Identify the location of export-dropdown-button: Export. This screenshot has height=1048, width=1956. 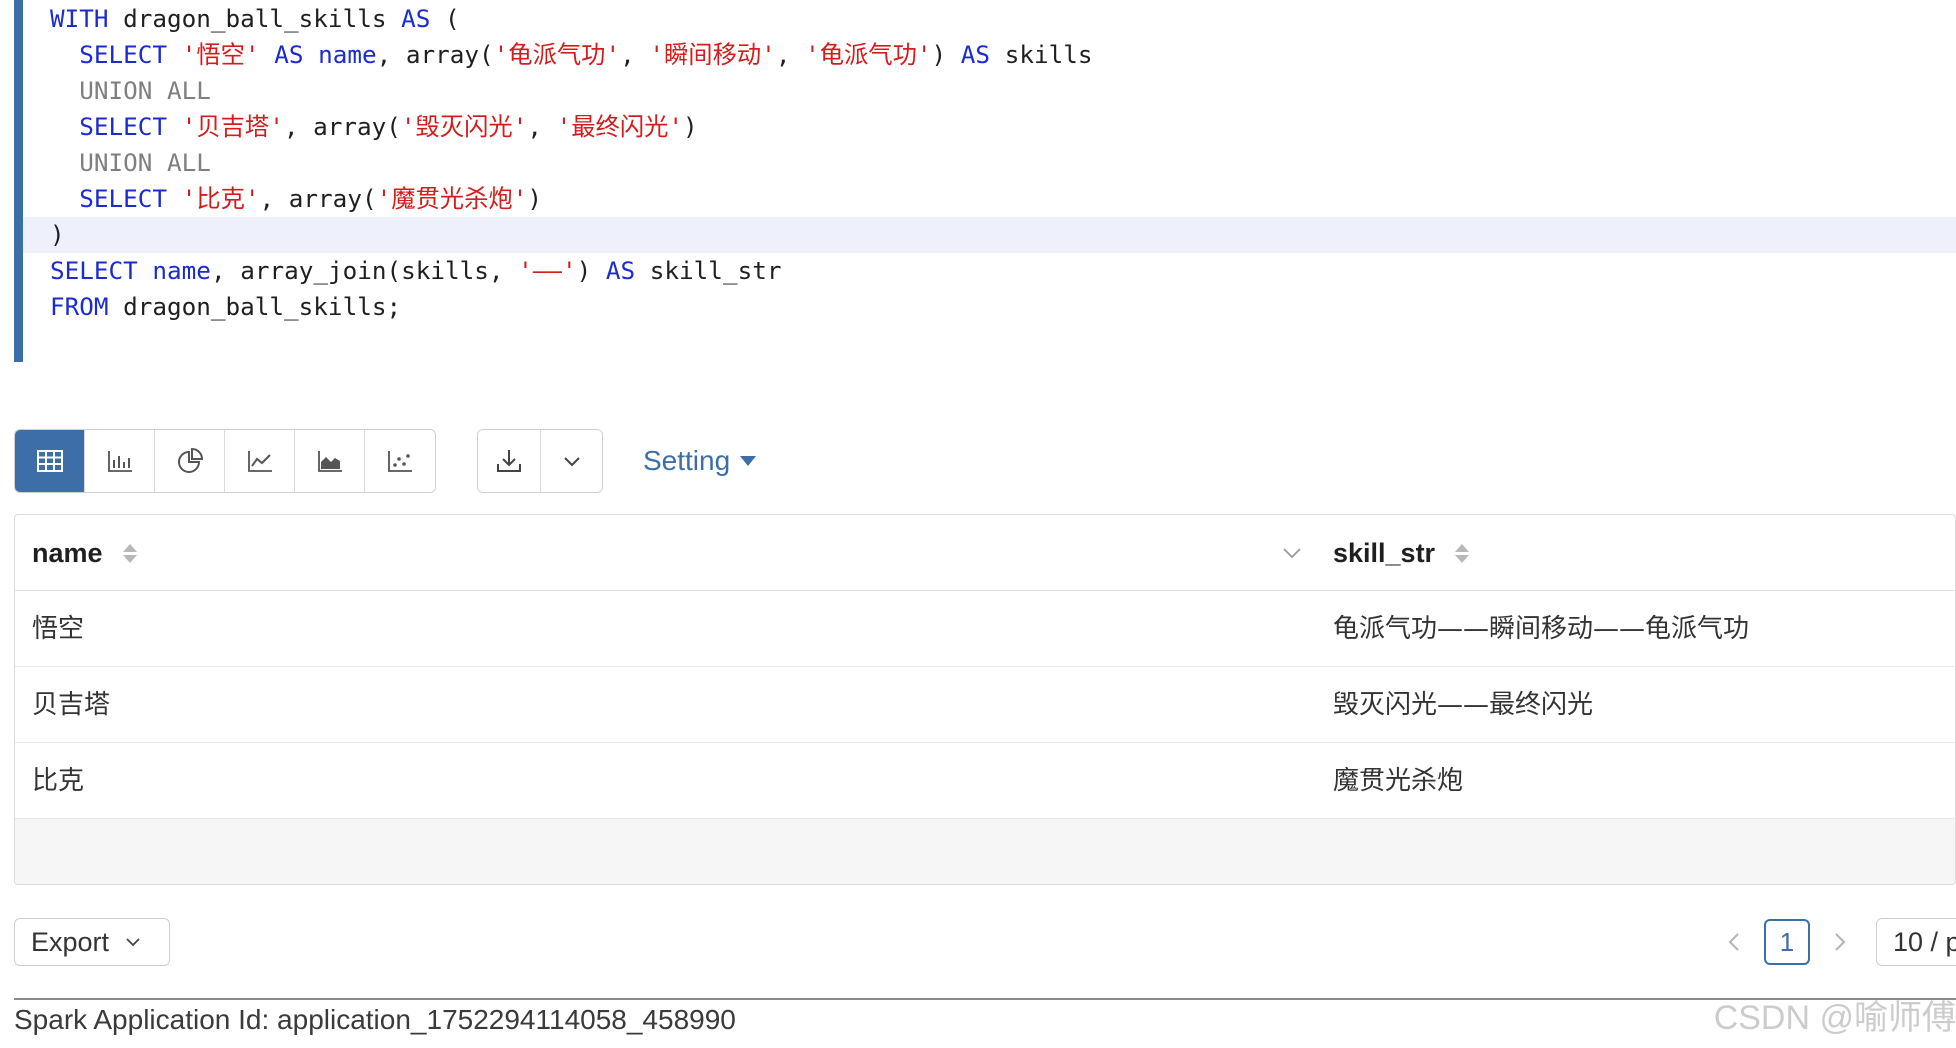
(92, 942).